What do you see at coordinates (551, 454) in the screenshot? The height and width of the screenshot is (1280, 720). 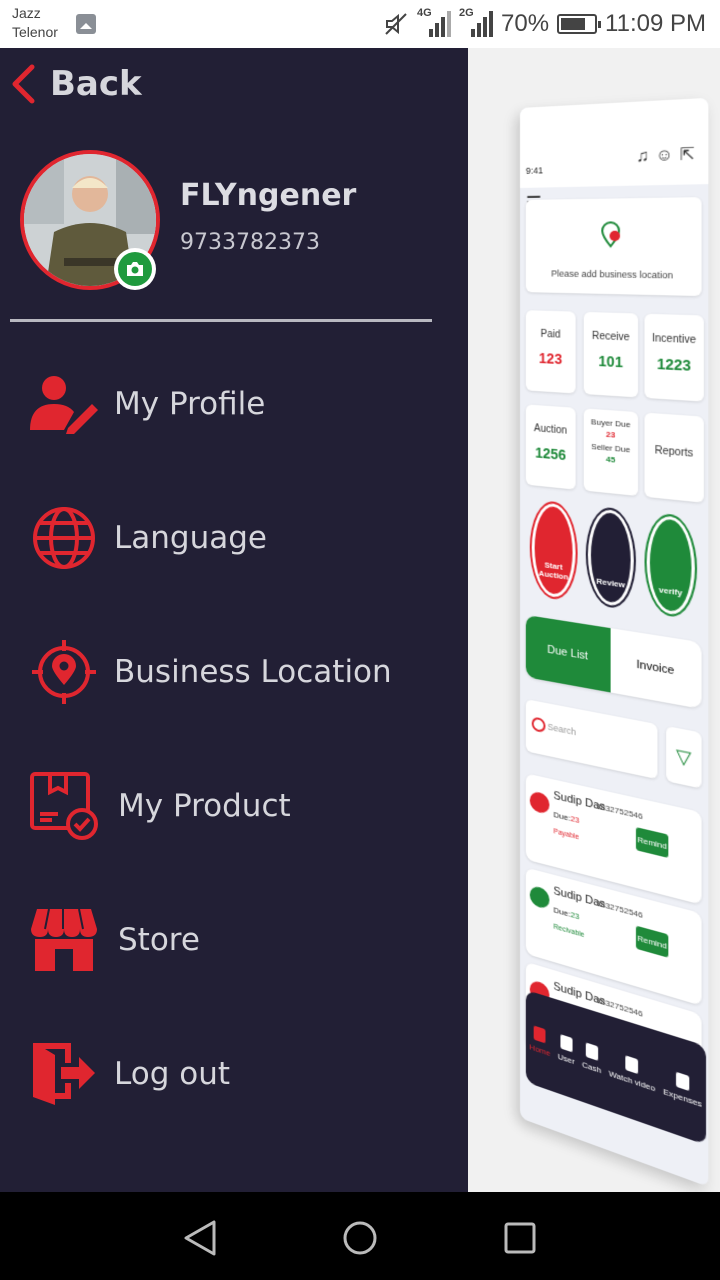 I see `stat-value: 1256` at bounding box center [551, 454].